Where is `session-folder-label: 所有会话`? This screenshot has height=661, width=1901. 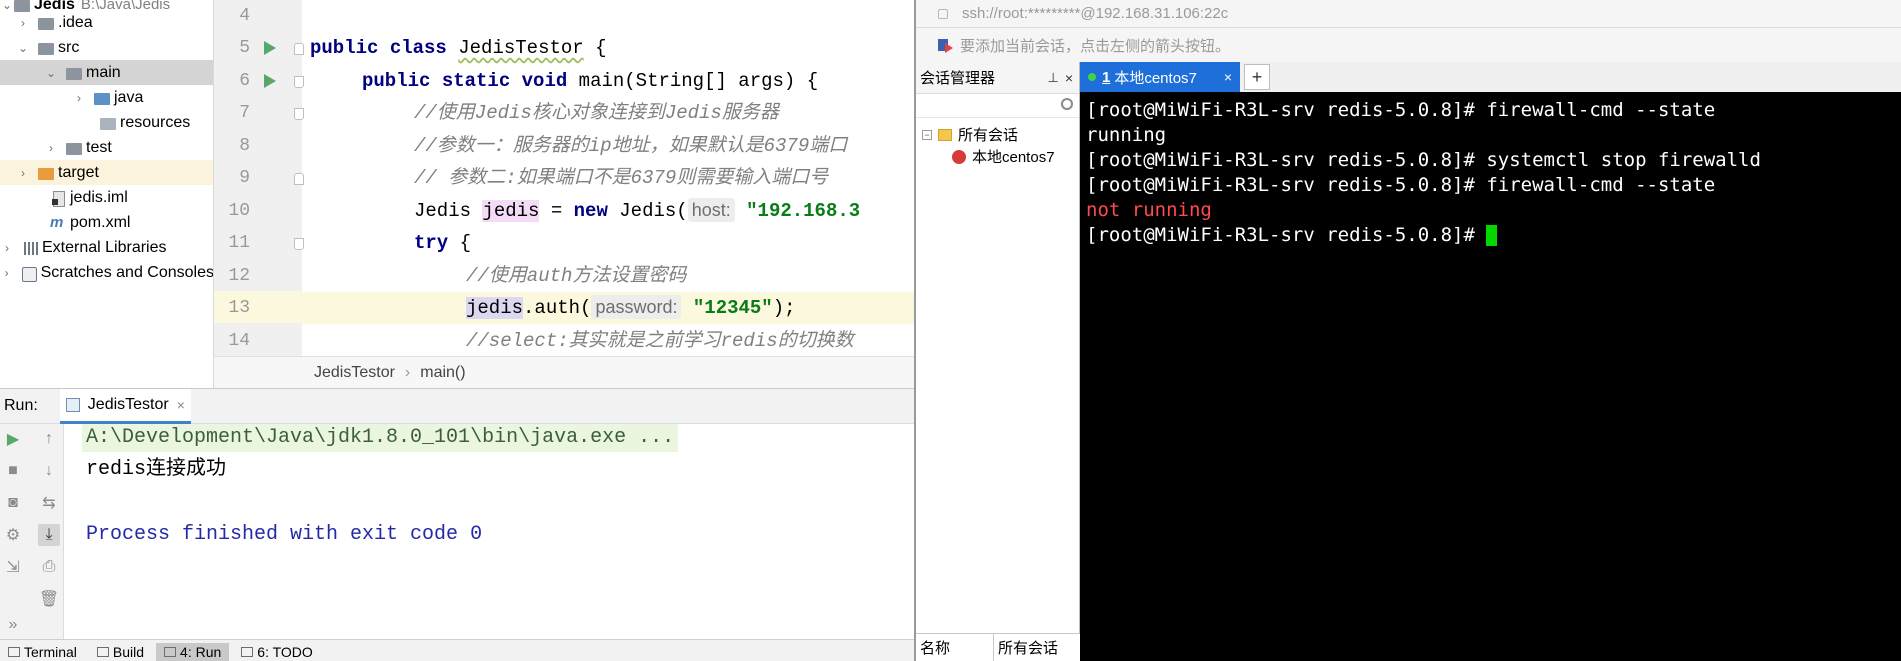
session-folder-label: 所有会话 is located at coordinates (988, 135).